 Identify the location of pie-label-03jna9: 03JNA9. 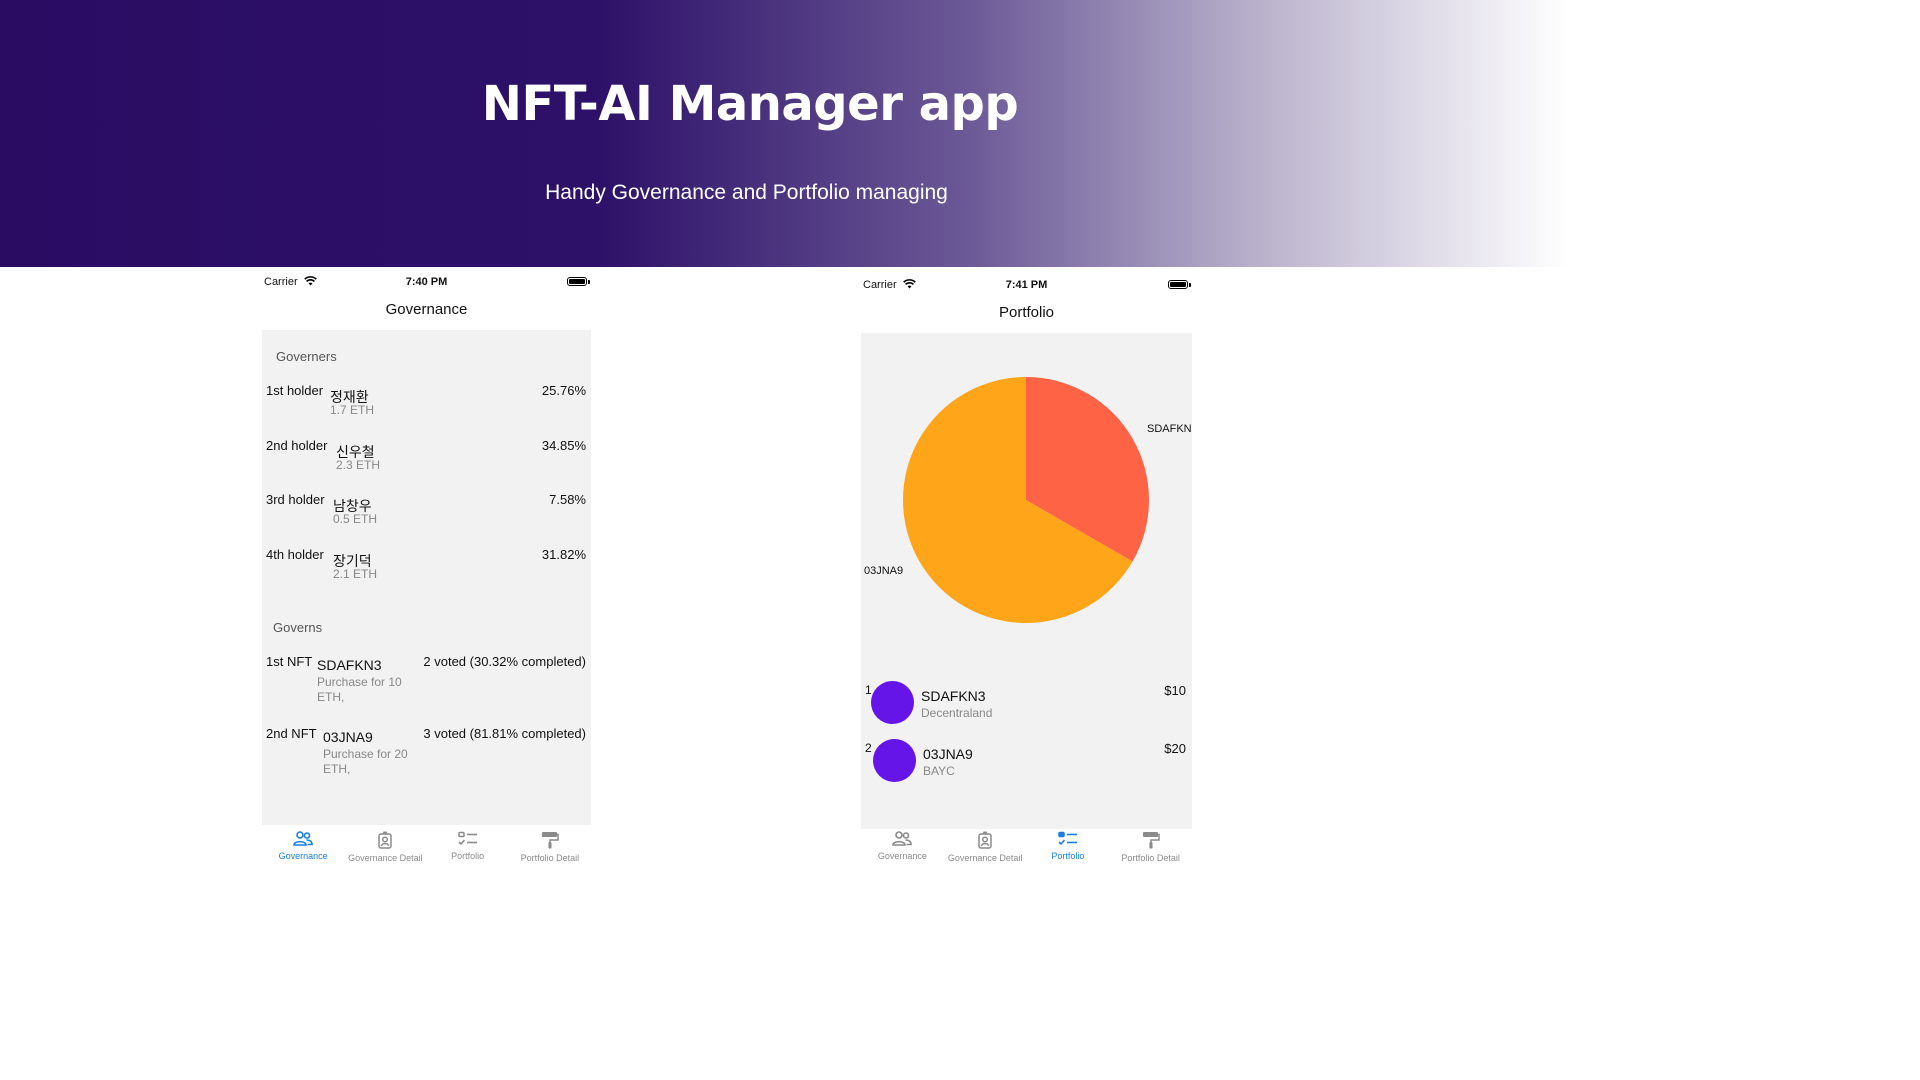
(884, 571).